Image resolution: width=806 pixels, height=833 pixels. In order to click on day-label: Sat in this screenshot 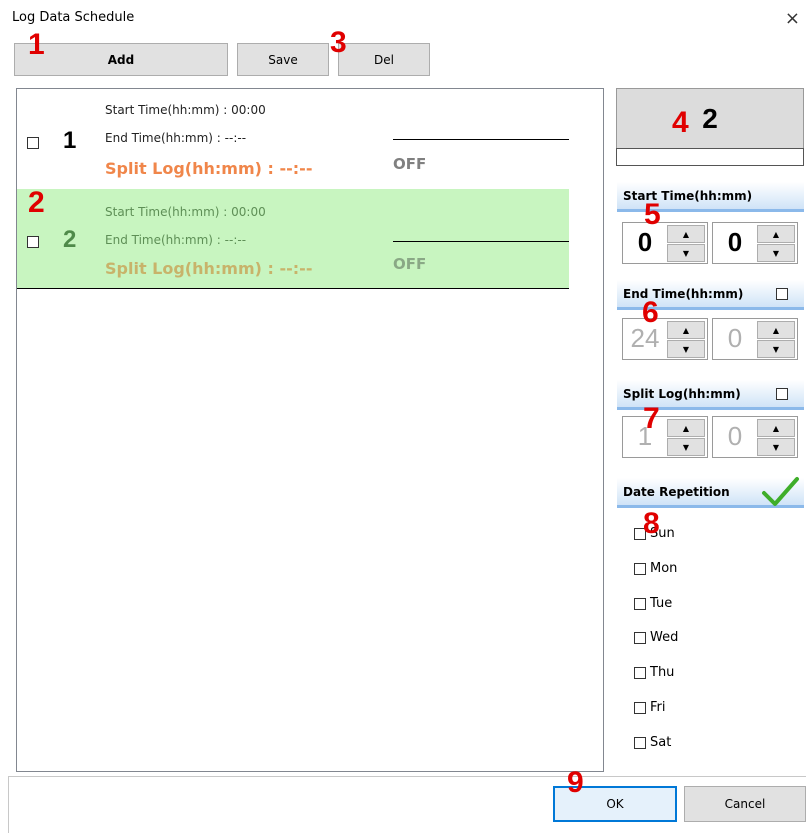, I will do `click(661, 742)`.